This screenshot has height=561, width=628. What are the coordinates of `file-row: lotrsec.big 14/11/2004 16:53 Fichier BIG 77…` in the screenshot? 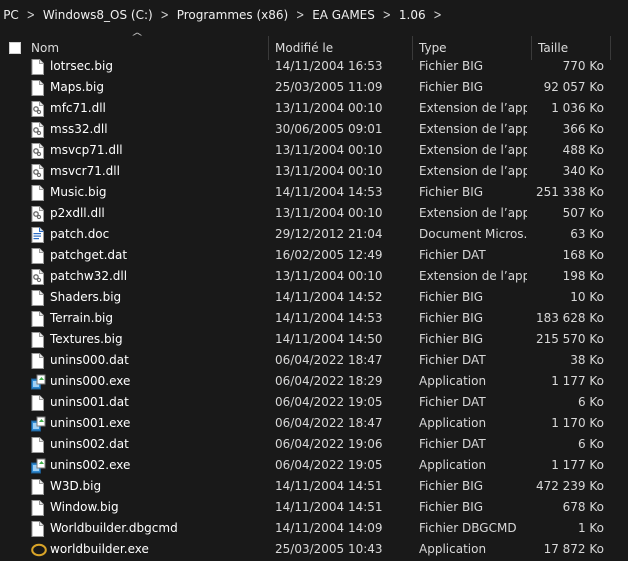 It's located at (314, 66).